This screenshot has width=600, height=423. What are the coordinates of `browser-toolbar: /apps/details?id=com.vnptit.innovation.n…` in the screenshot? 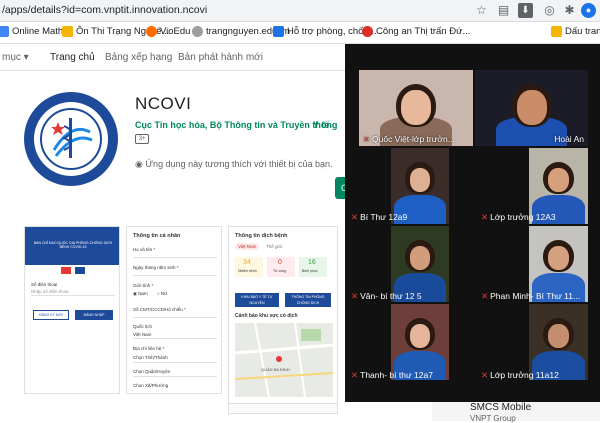 It's located at (300, 11).